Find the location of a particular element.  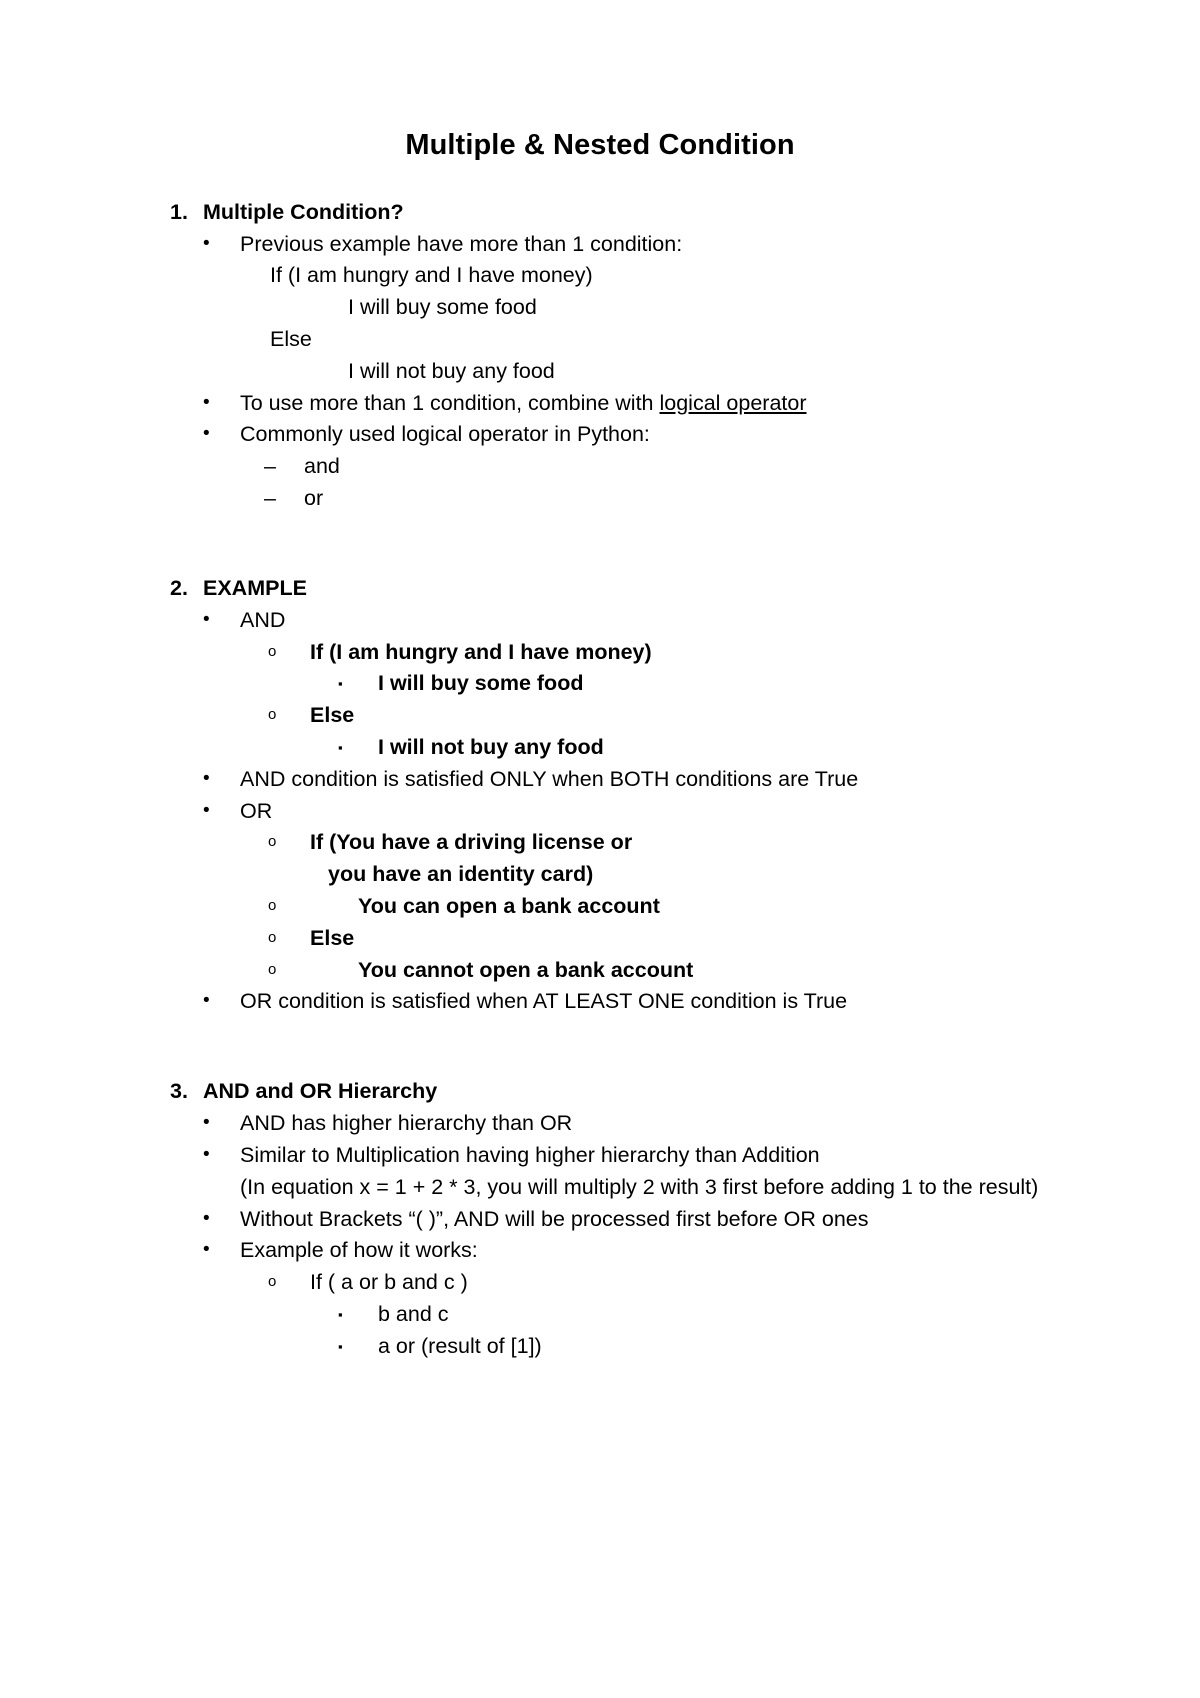

list-item: ▪ a or (result of [1]) is located at coordinates (694, 1347).